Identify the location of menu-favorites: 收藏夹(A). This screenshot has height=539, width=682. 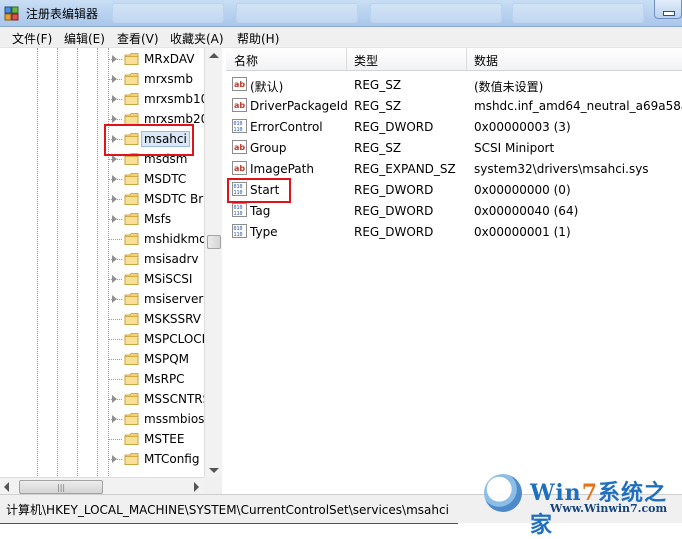
(197, 38).